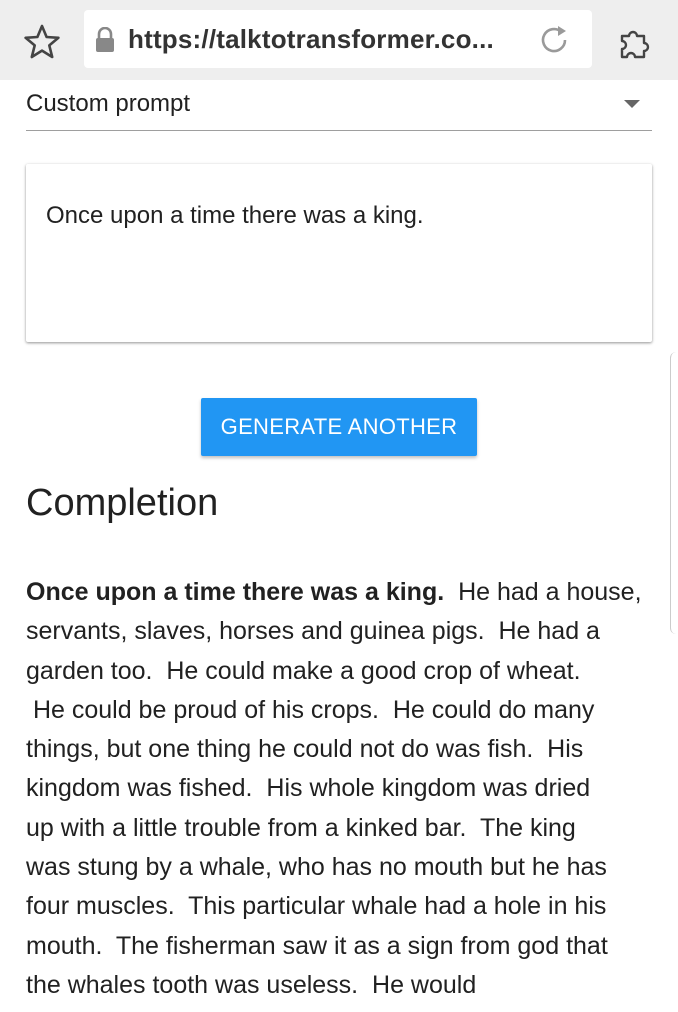  I want to click on scrollbar, so click(674, 493).